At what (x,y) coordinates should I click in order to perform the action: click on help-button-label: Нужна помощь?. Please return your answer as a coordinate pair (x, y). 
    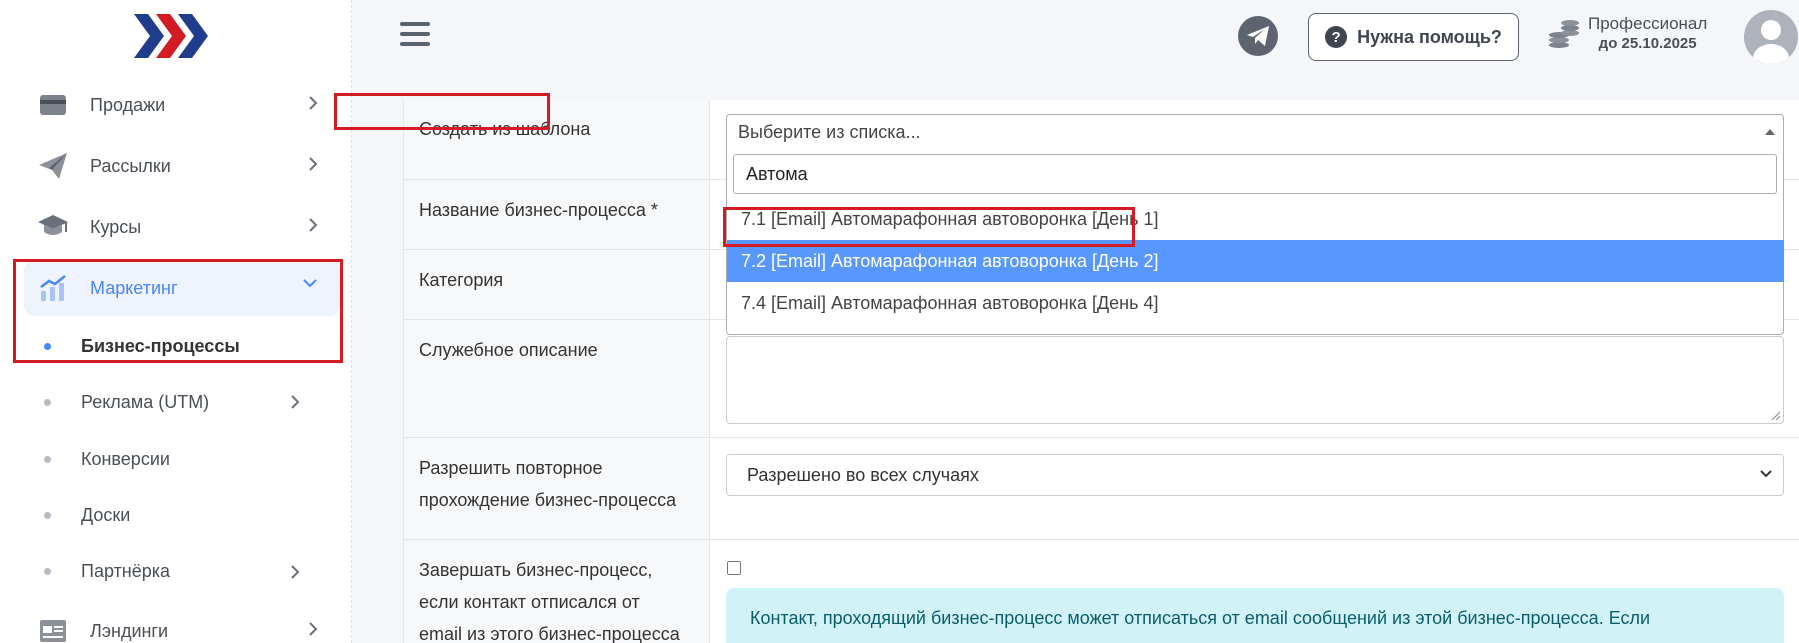
    Looking at the image, I should click on (1429, 36).